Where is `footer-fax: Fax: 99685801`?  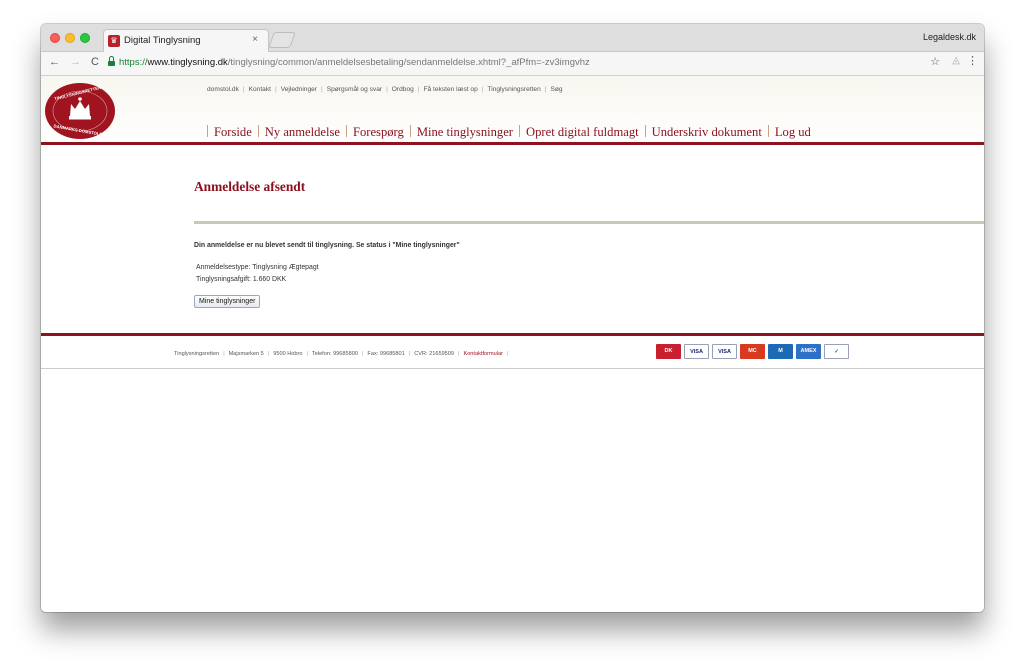 footer-fax: Fax: 99685801 is located at coordinates (386, 354).